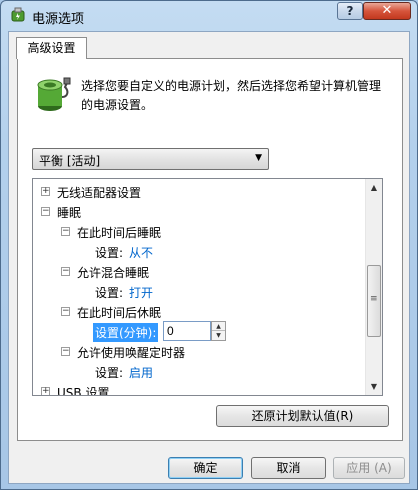 The image size is (418, 490). What do you see at coordinates (83, 389) in the screenshot?
I see `tree-item-usb-settings: USB 设置` at bounding box center [83, 389].